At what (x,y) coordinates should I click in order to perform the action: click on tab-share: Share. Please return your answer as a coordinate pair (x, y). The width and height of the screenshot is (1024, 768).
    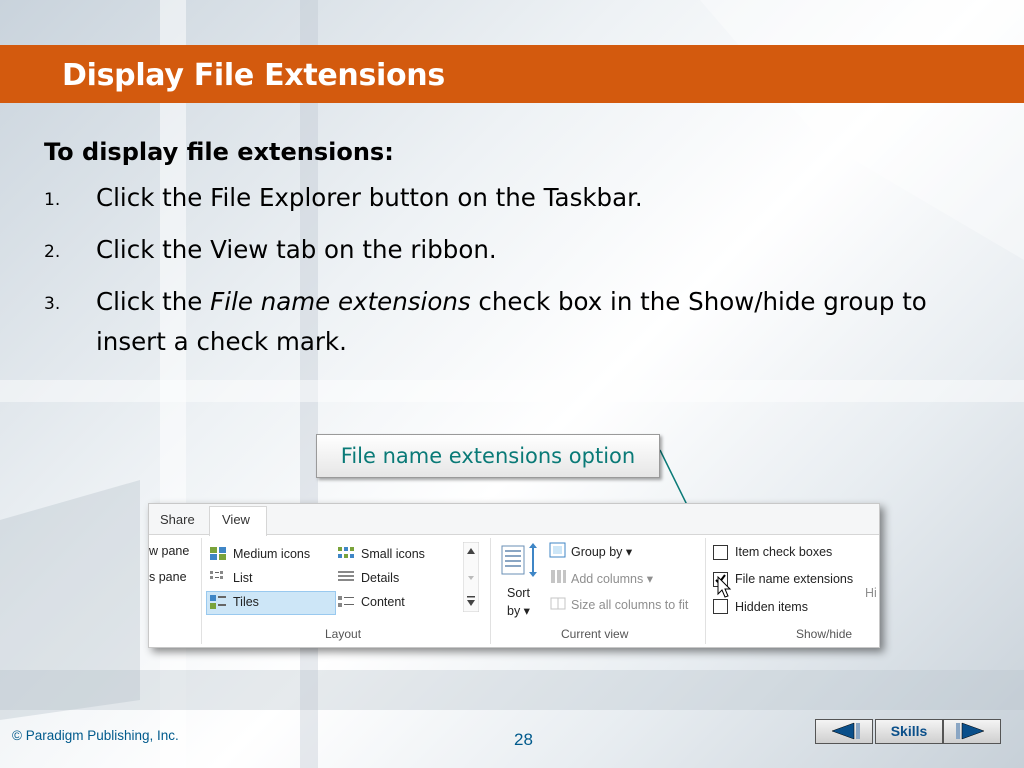
    Looking at the image, I should click on (177, 519).